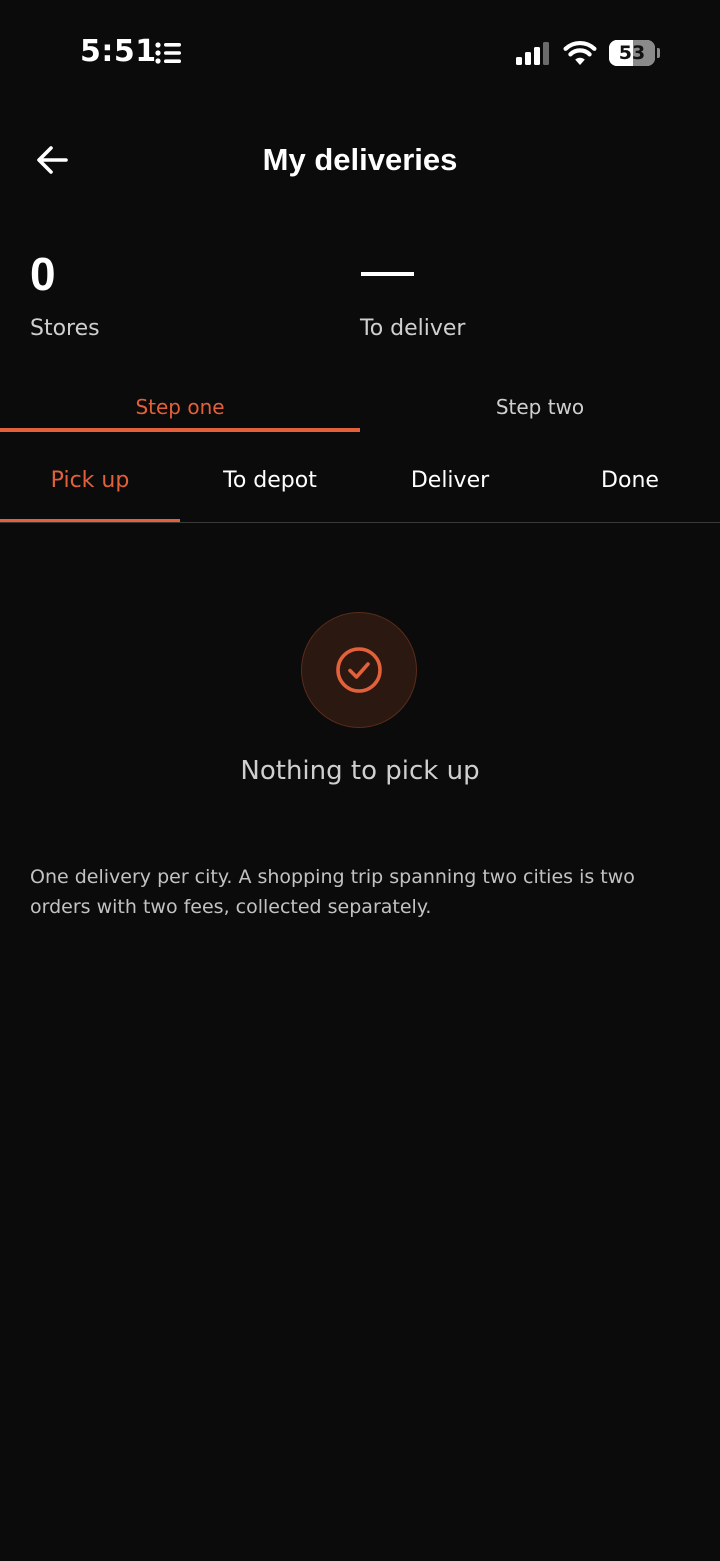  I want to click on tab-divider, so click(360, 522).